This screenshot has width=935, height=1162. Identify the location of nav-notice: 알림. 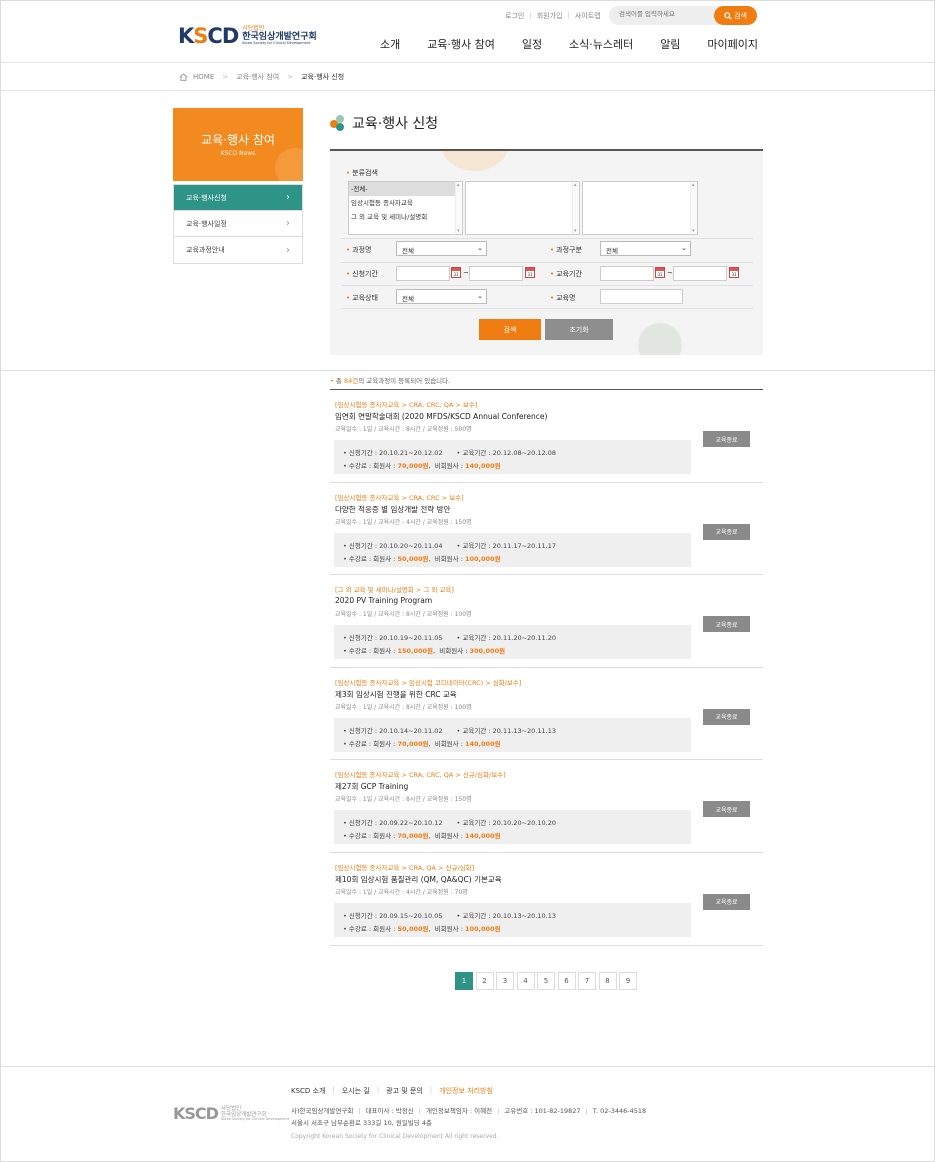
(670, 44).